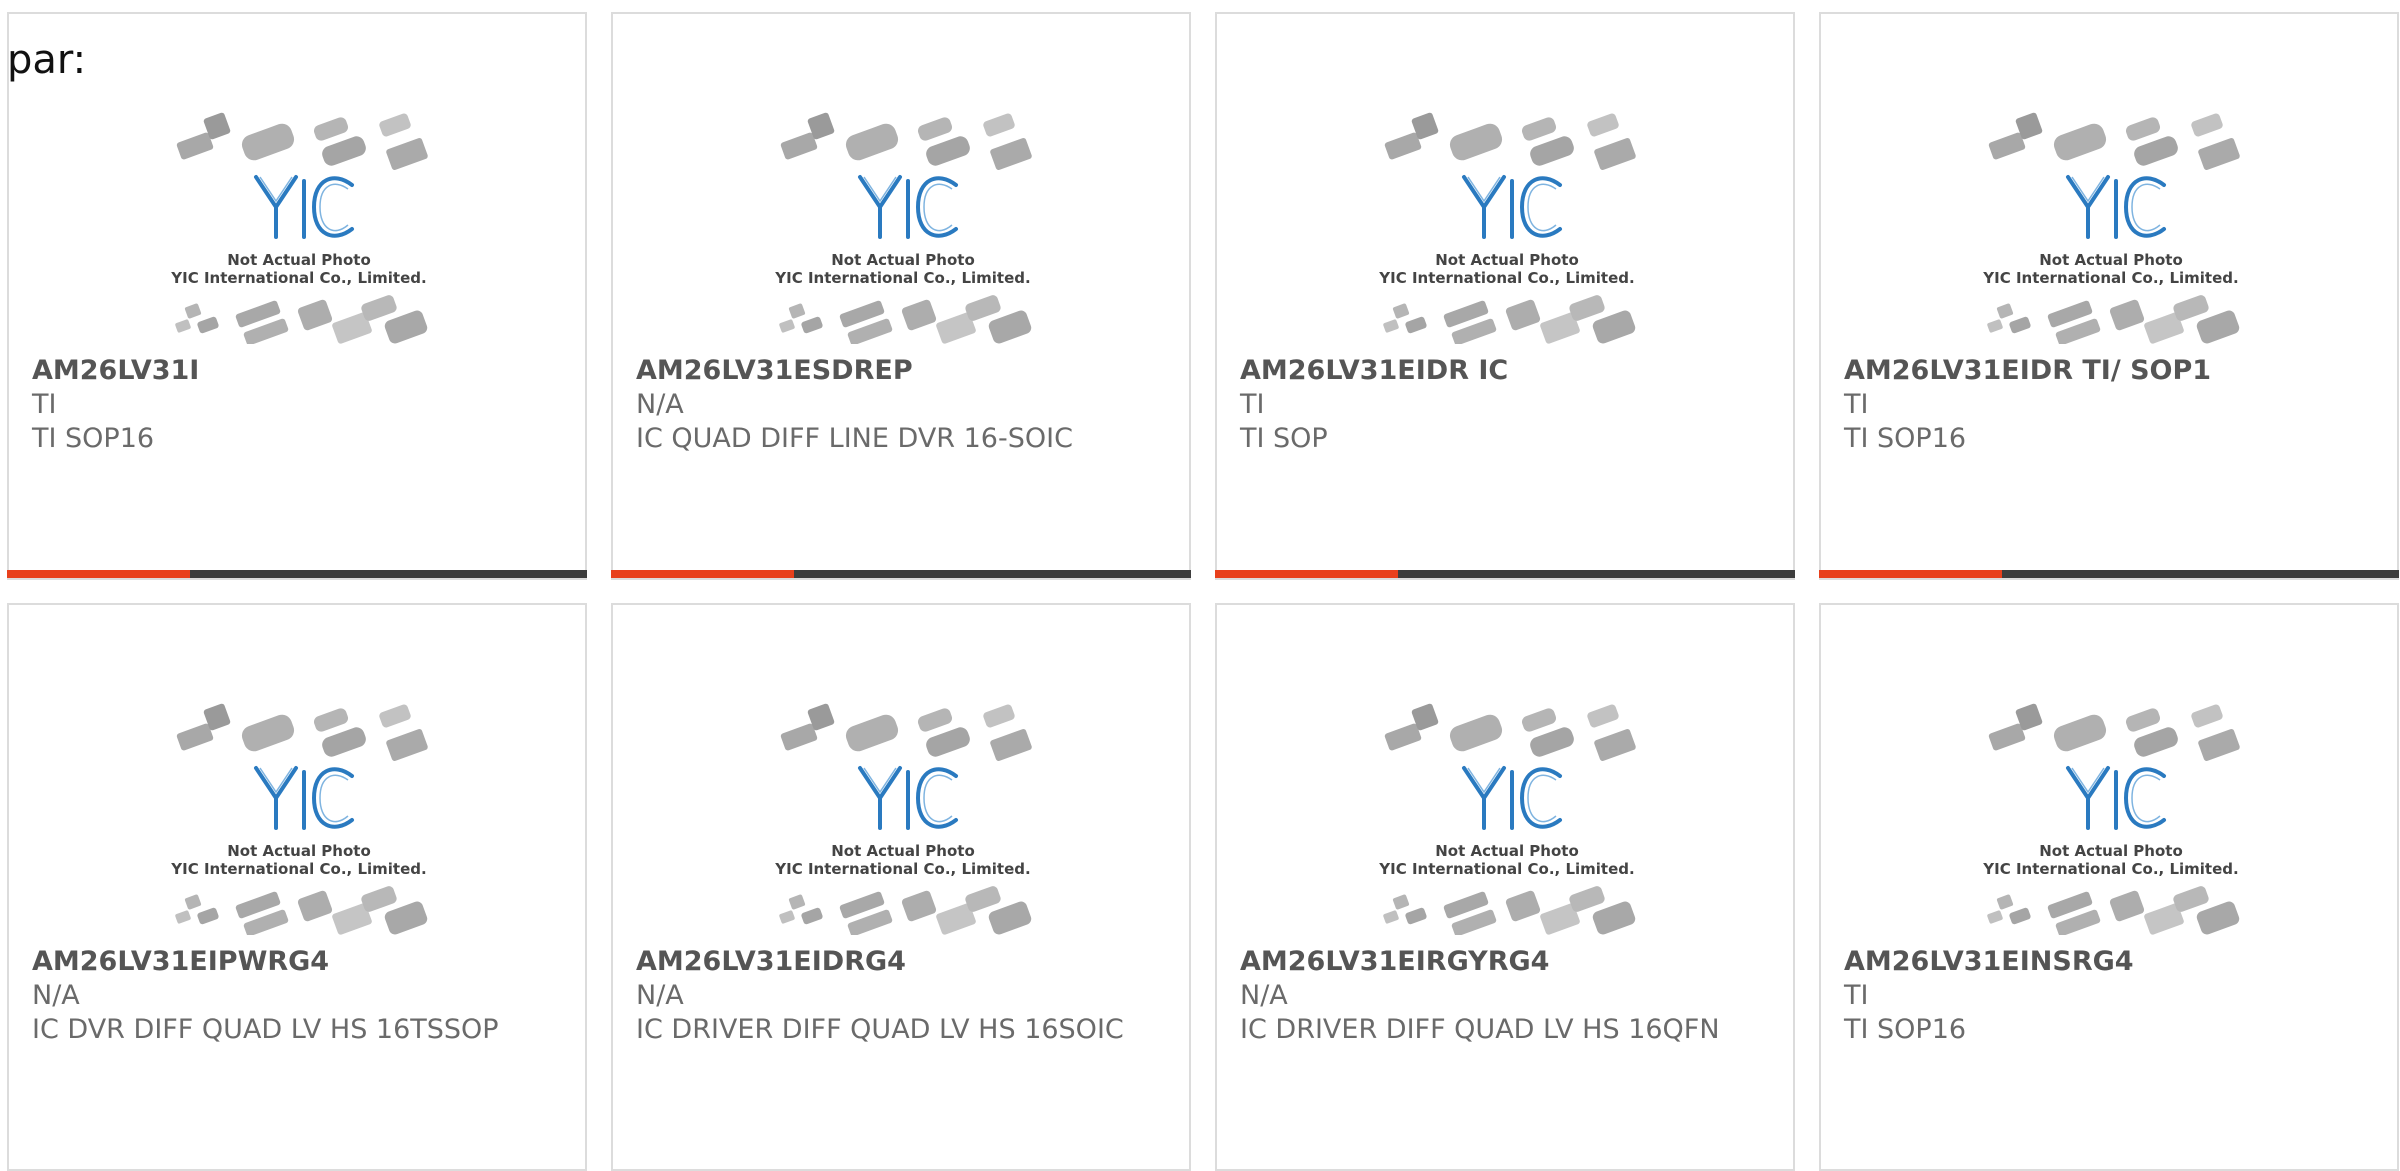 The width and height of the screenshot is (2400, 1171). Describe the element at coordinates (1506, 371) in the screenshot. I see `part-number: AM26LV31EIDR IC` at that location.